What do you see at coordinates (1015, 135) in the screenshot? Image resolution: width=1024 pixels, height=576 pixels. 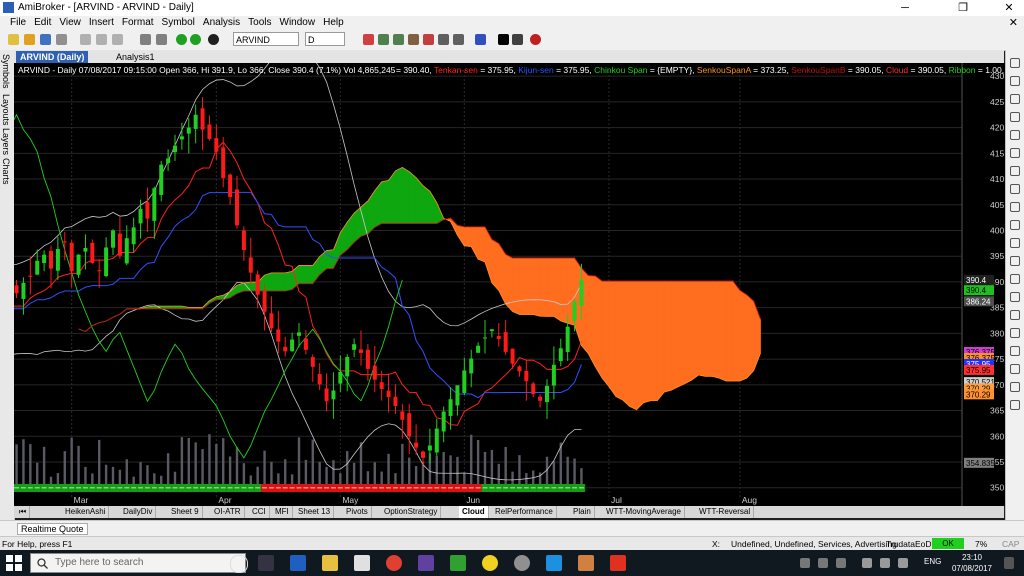 I see `trend-line-icon` at bounding box center [1015, 135].